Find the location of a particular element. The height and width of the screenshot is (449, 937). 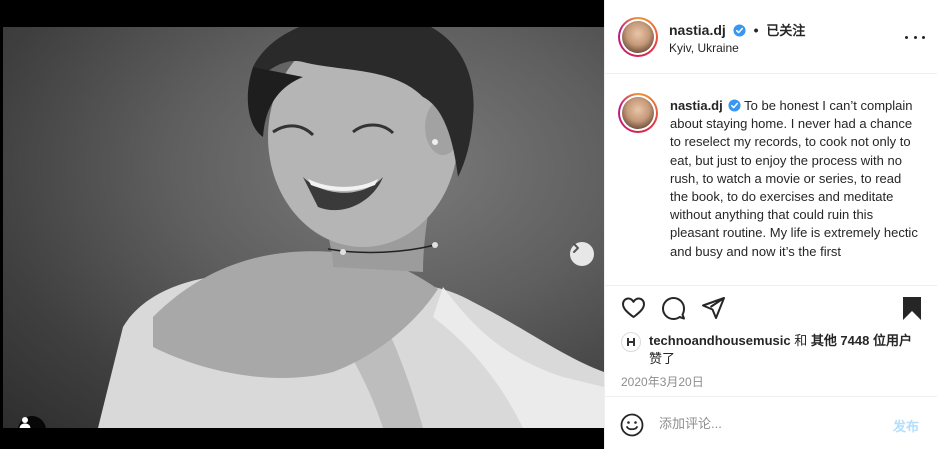

bookmark-icon is located at coordinates (912, 308).